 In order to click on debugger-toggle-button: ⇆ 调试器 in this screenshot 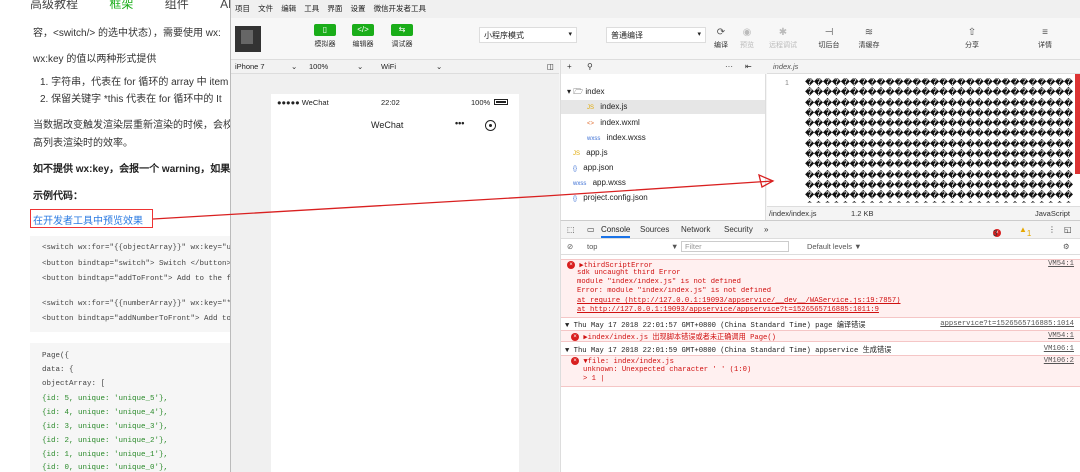, I will do `click(402, 41)`.